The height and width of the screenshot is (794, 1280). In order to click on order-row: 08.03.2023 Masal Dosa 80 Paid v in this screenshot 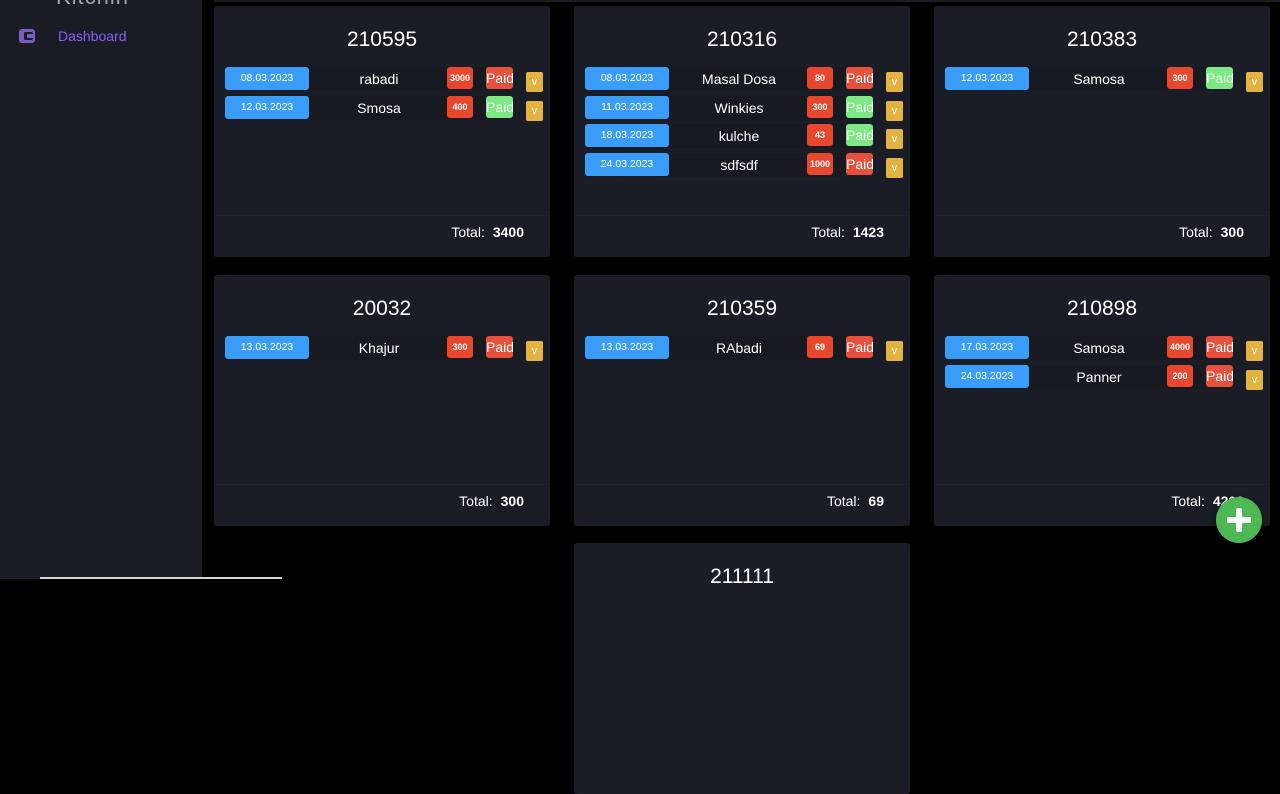, I will do `click(744, 77)`.